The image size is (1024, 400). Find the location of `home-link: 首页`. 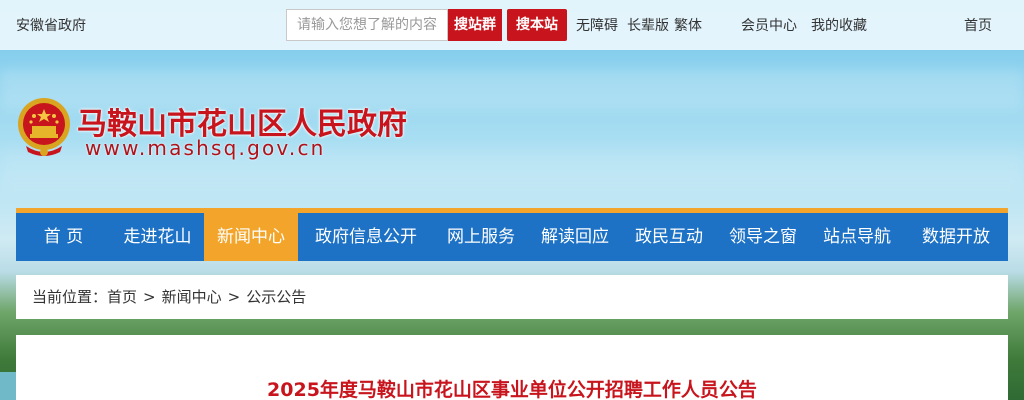

home-link: 首页 is located at coordinates (978, 25).